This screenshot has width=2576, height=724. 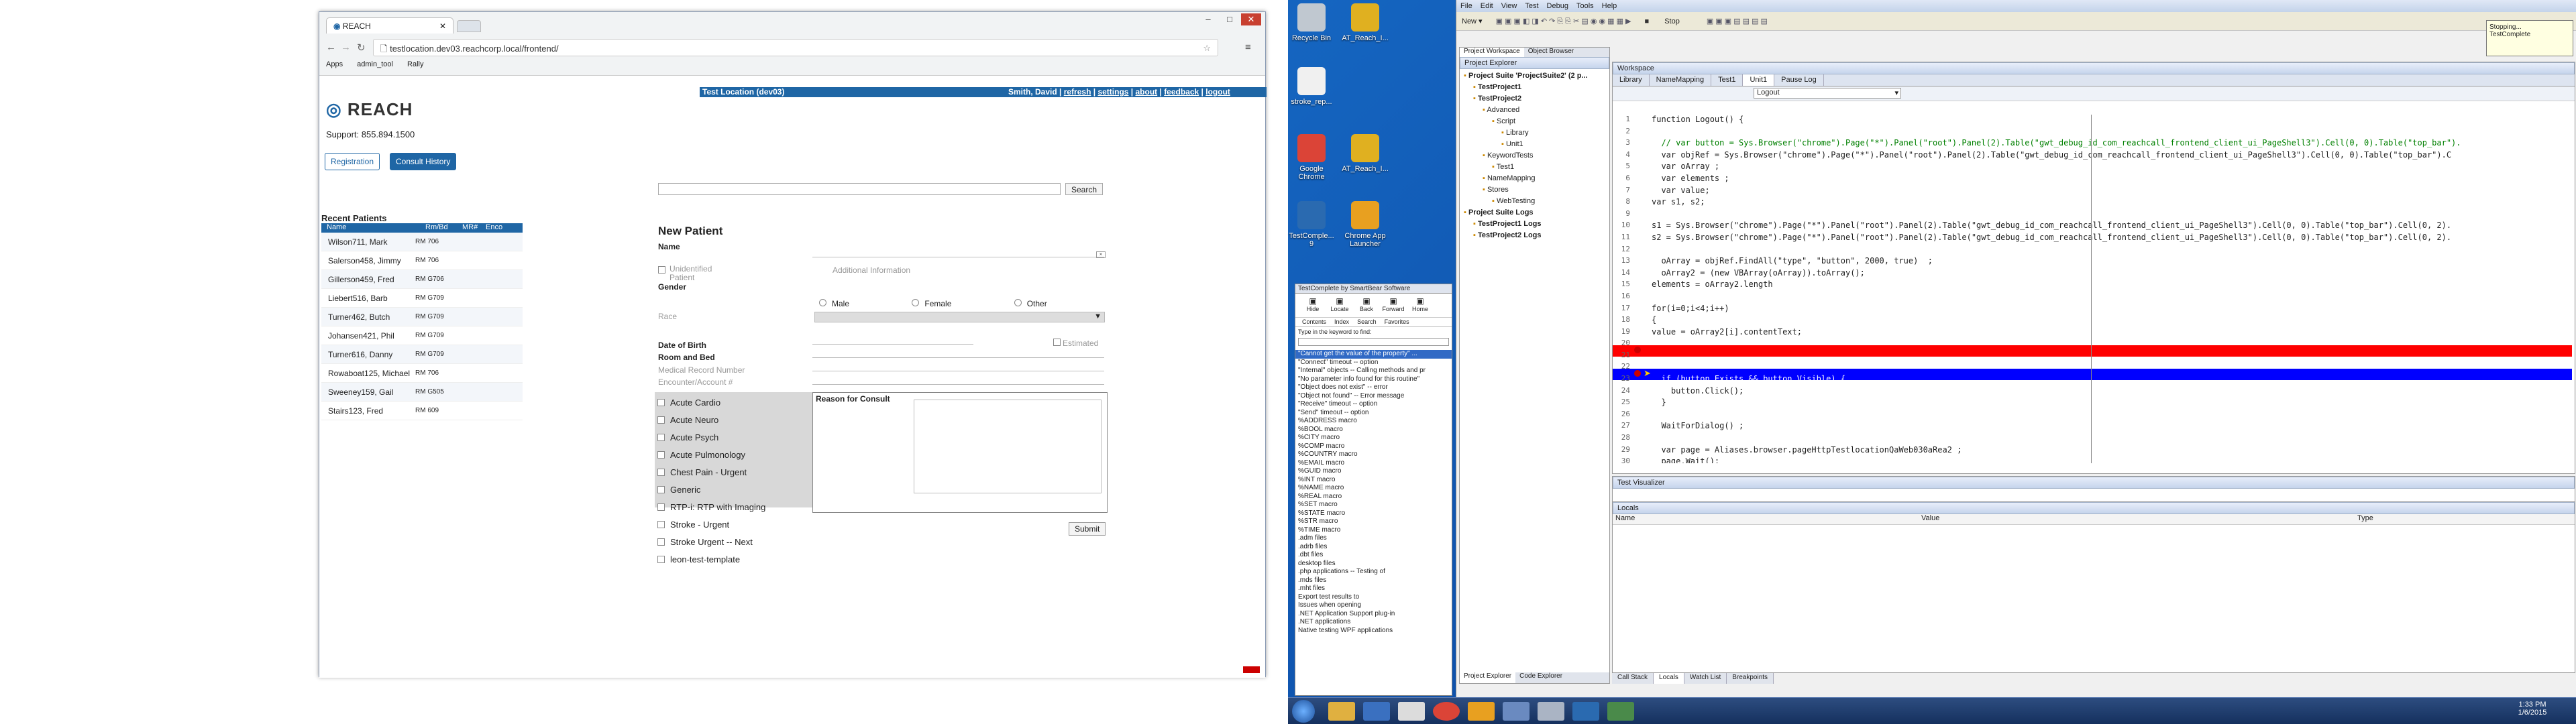 What do you see at coordinates (422, 392) in the screenshot?
I see `patient-row: Sweeney159, Gail RM G505` at bounding box center [422, 392].